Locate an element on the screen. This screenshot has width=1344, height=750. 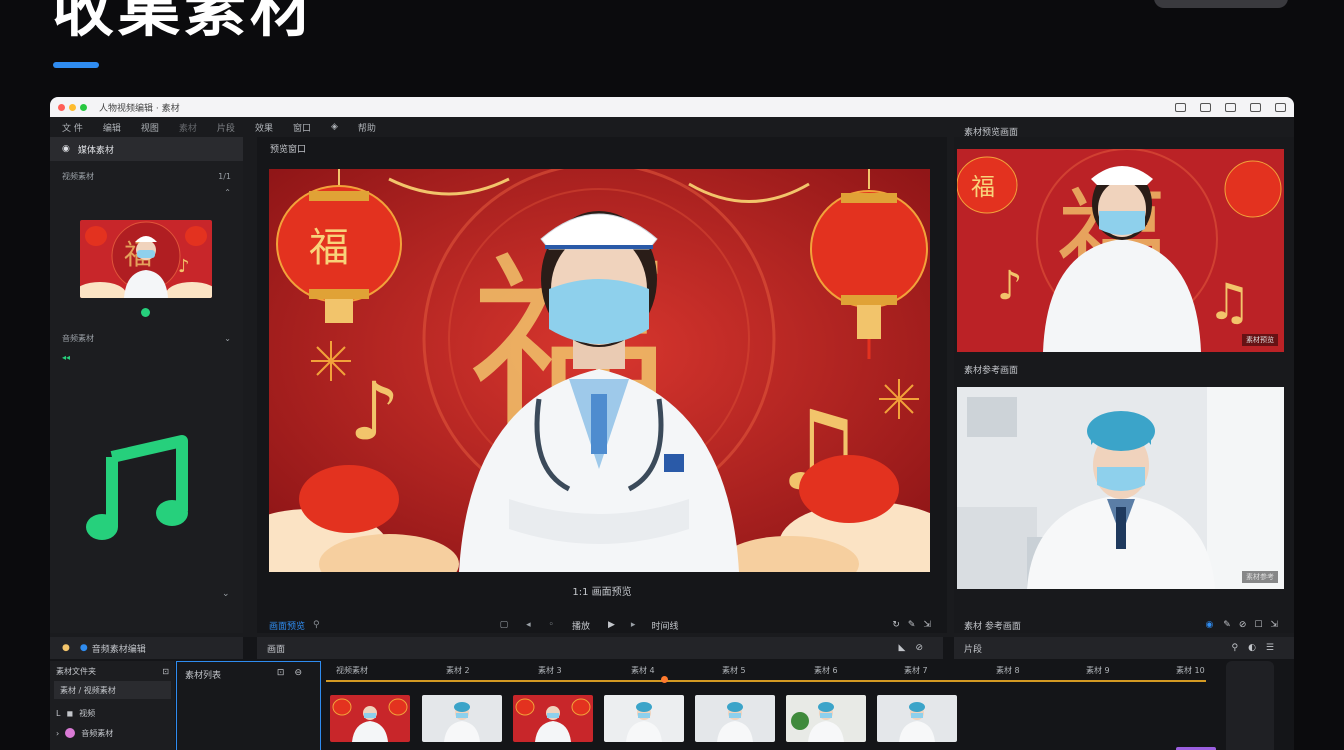
tree-item-audio: › 音频素材 is located at coordinates (112, 733).